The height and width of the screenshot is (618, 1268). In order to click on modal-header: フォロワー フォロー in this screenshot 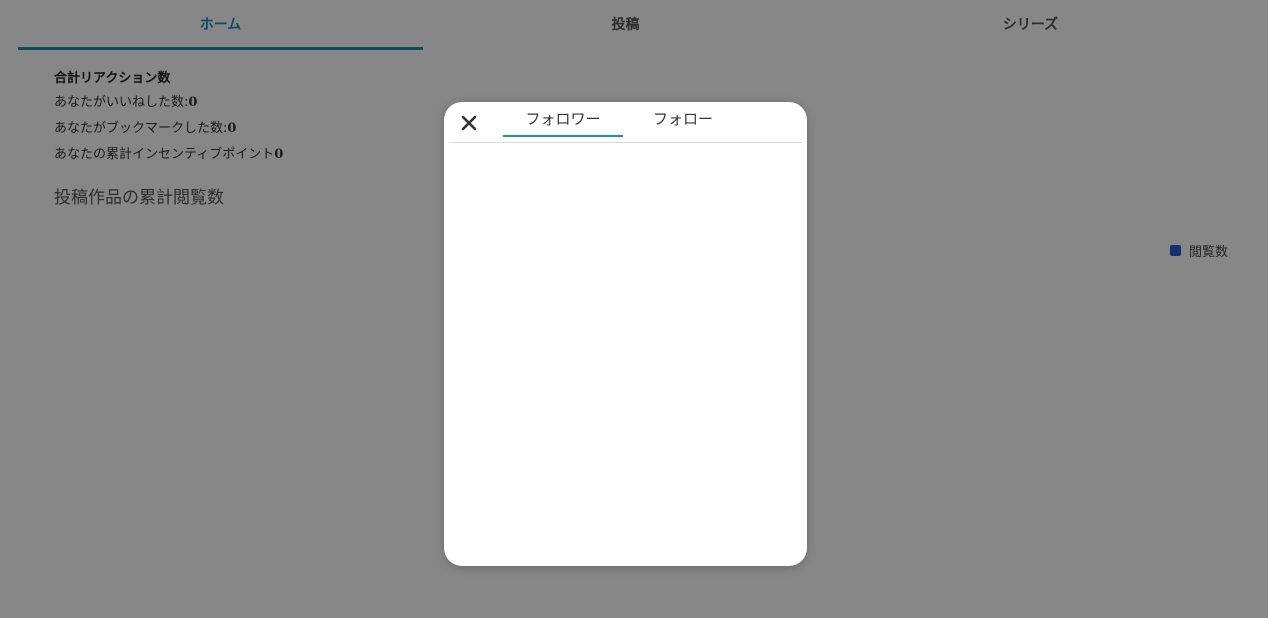, I will do `click(625, 122)`.